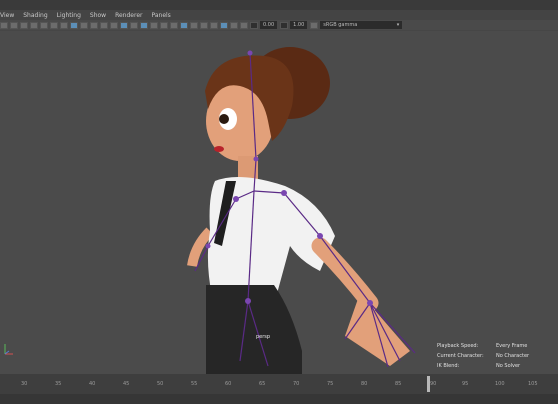 This screenshot has height=404, width=558. Describe the element at coordinates (24, 25) in the screenshot. I see `bookmark-icon` at that location.